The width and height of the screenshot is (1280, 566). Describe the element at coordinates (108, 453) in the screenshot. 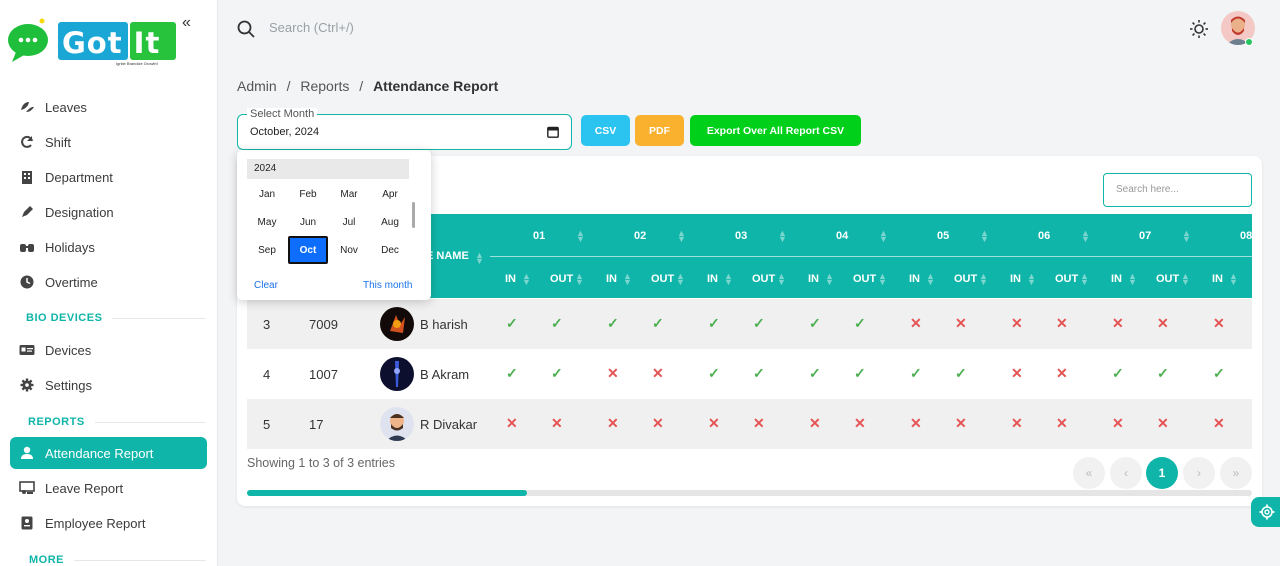

I see `sidebar-item-attendance-report: Attendance Report` at that location.